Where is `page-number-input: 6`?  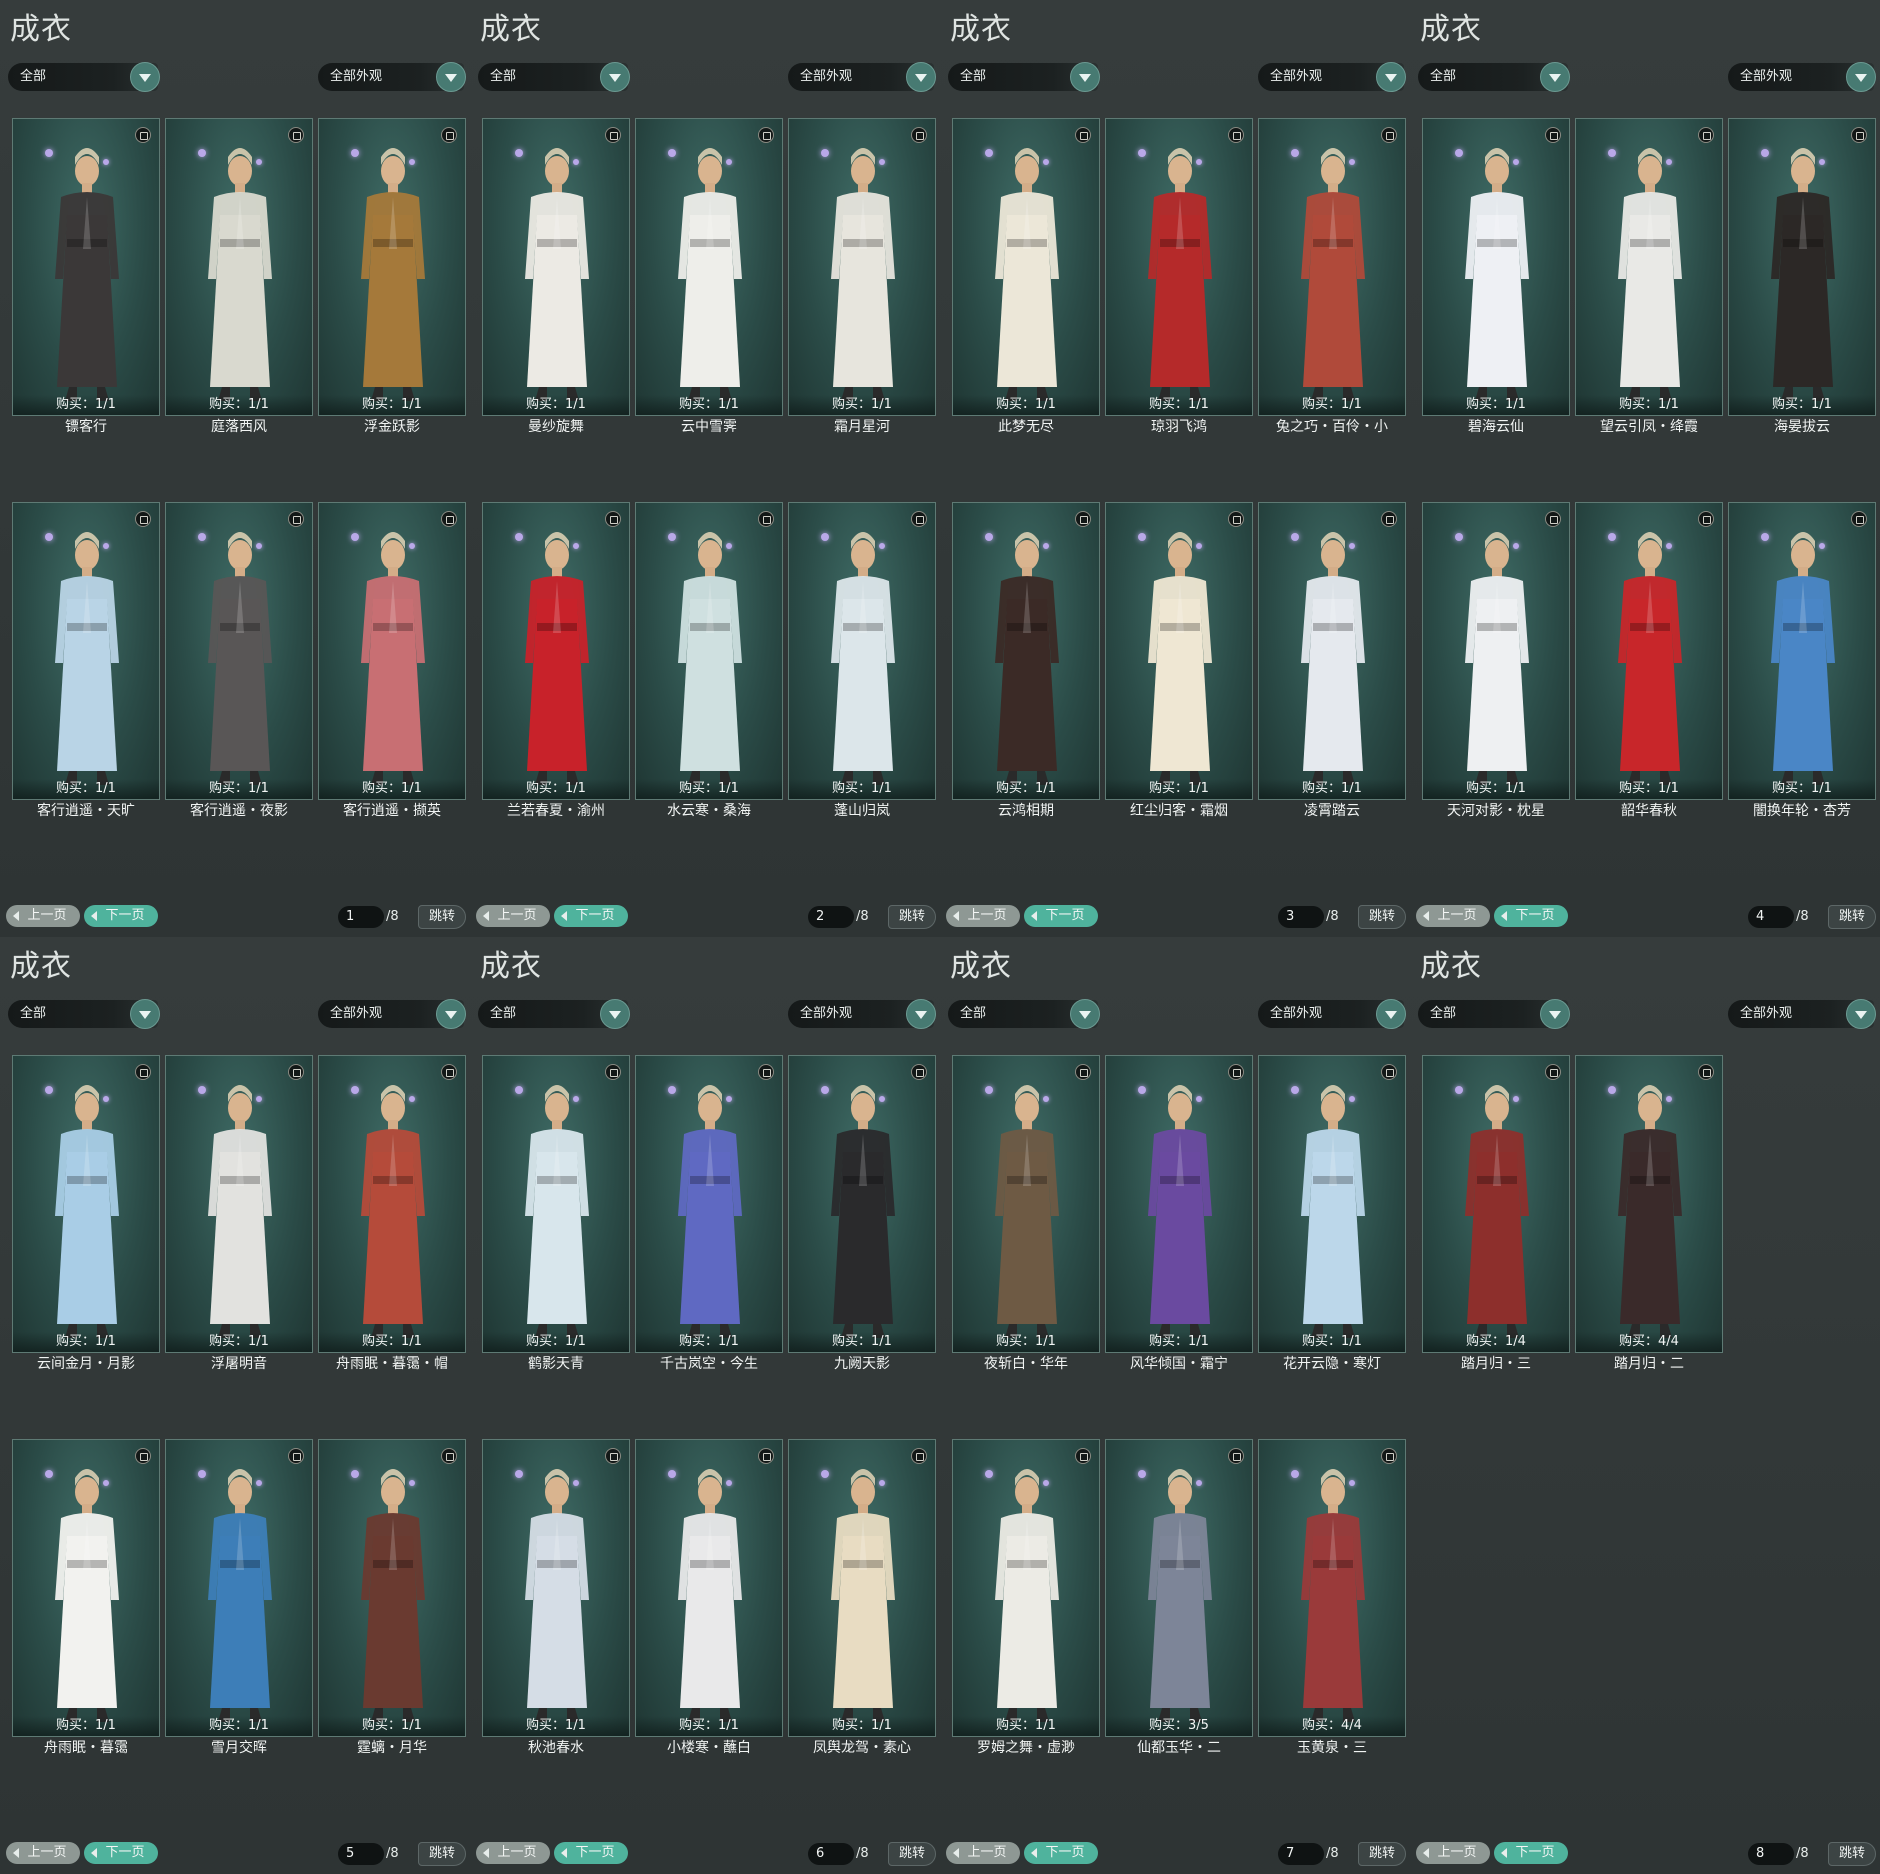 page-number-input: 6 is located at coordinates (831, 1854).